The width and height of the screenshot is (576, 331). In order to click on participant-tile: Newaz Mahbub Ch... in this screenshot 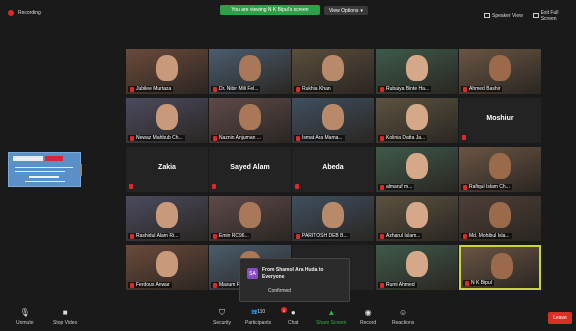, I will do `click(167, 120)`.